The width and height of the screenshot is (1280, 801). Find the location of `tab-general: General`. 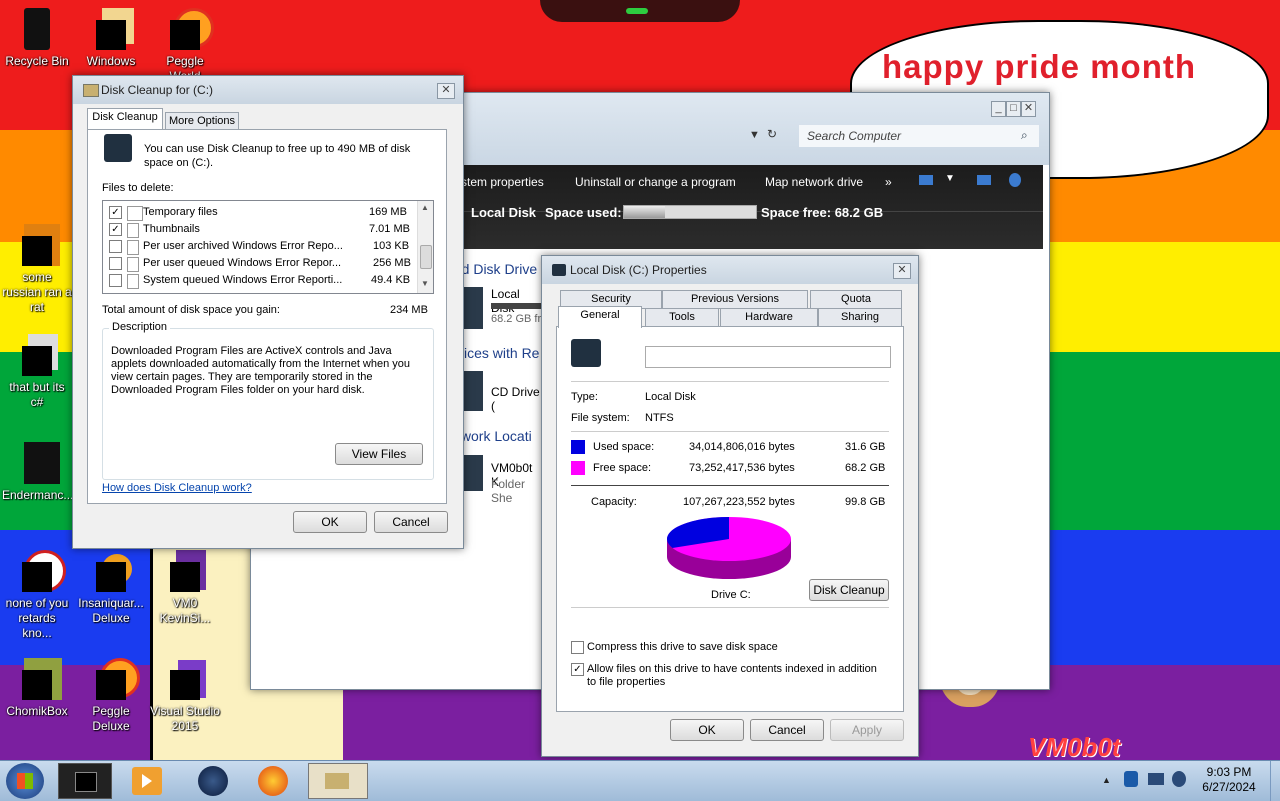

tab-general: General is located at coordinates (600, 317).